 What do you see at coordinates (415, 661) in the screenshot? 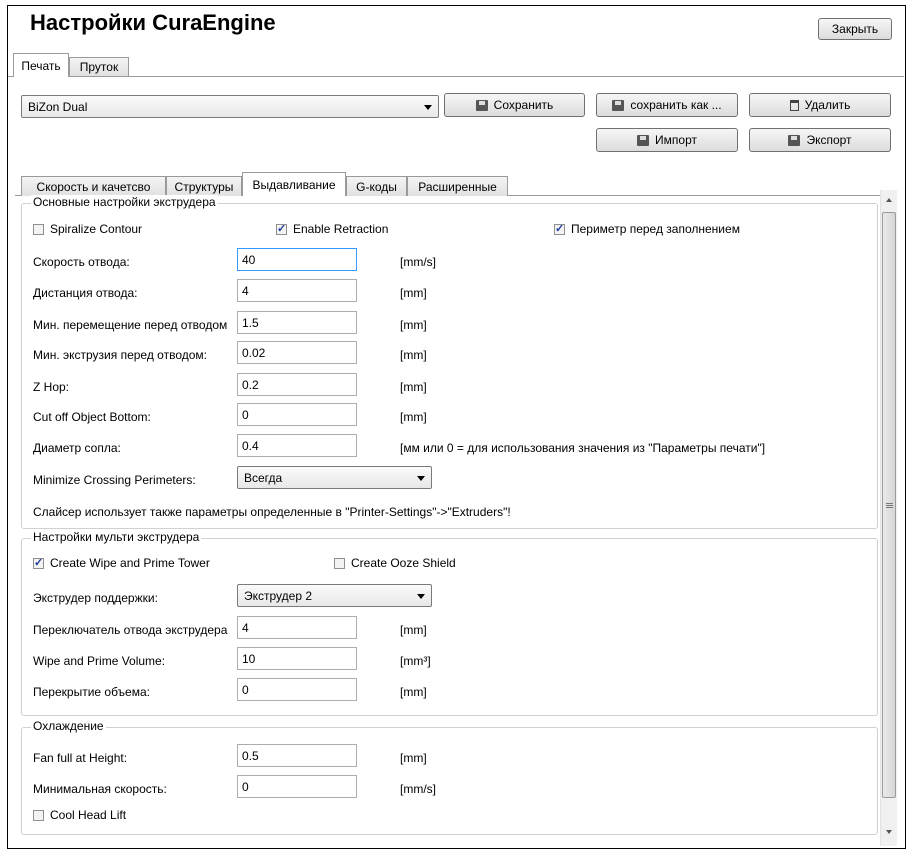
I see `wipe-prime-volume-unit: [mm³]` at bounding box center [415, 661].